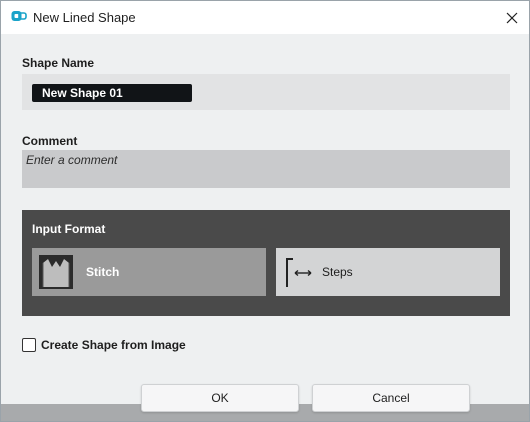  What do you see at coordinates (29, 345) in the screenshot?
I see `create-from-image-checkbox` at bounding box center [29, 345].